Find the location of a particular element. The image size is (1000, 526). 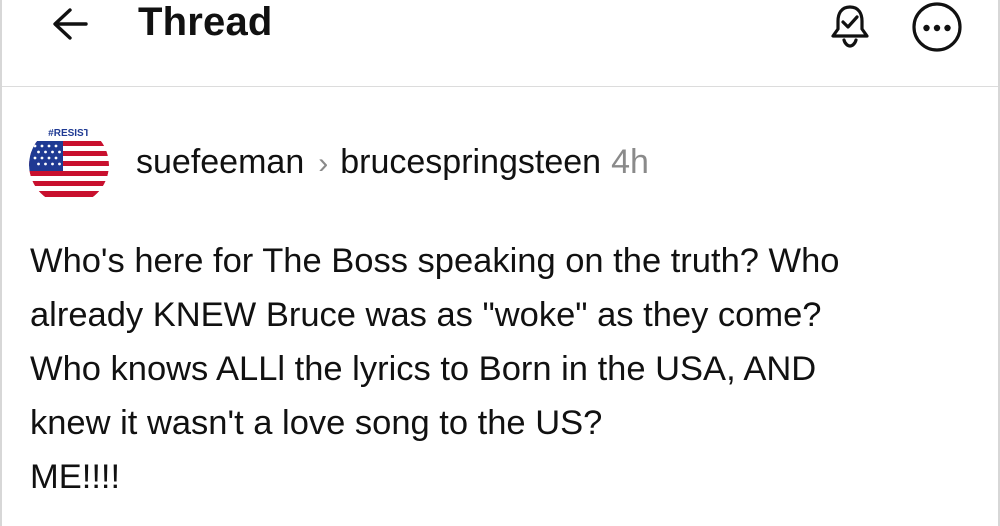

more-horizontal-icon is located at coordinates (937, 27).